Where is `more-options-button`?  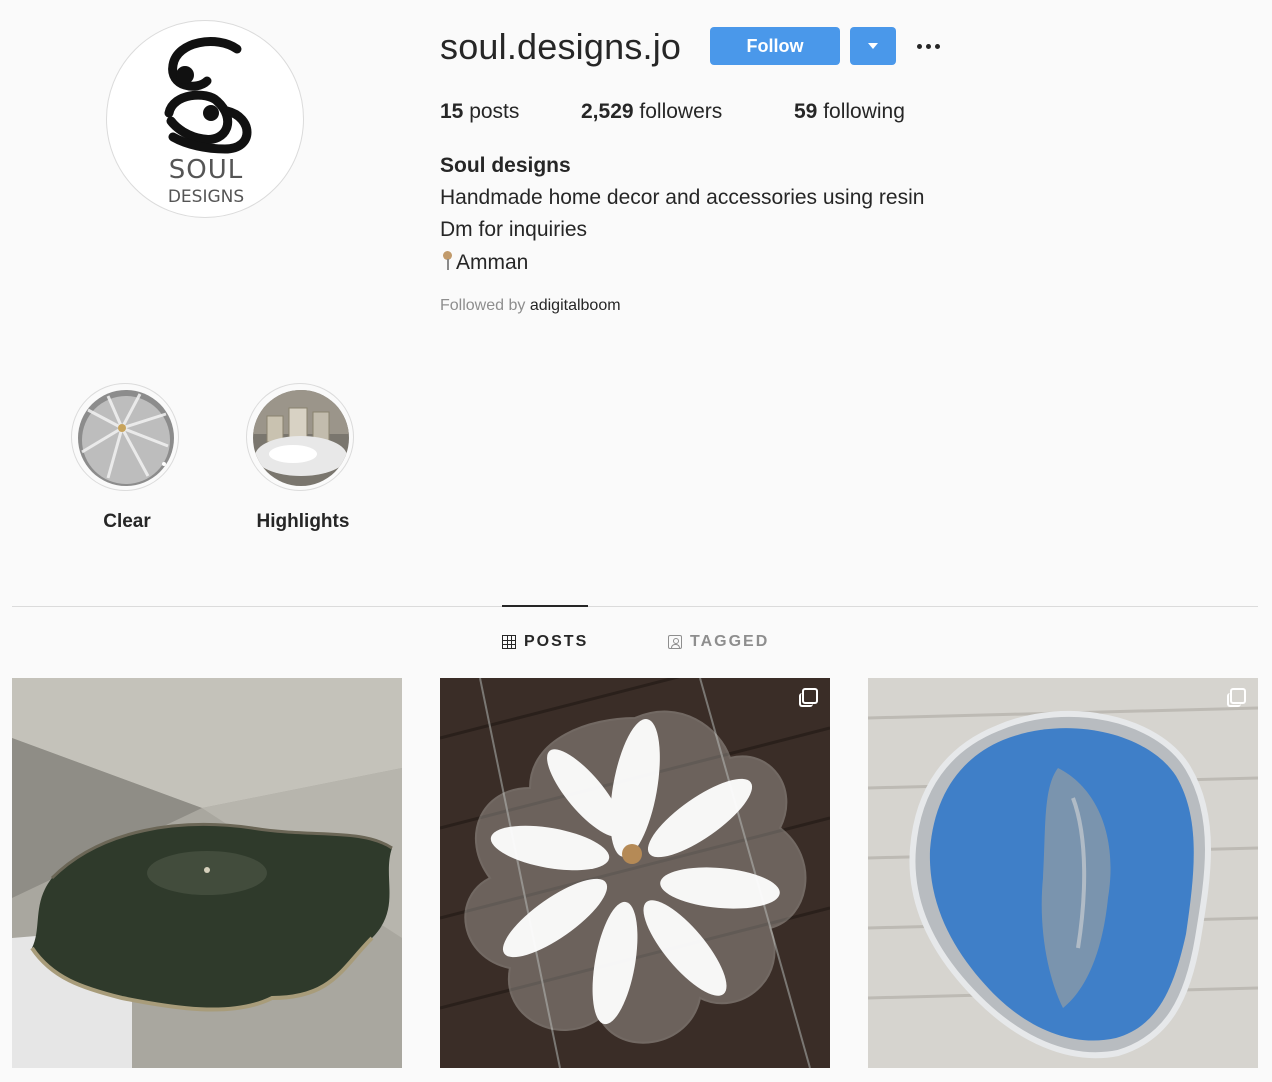 more-options-button is located at coordinates (928, 46).